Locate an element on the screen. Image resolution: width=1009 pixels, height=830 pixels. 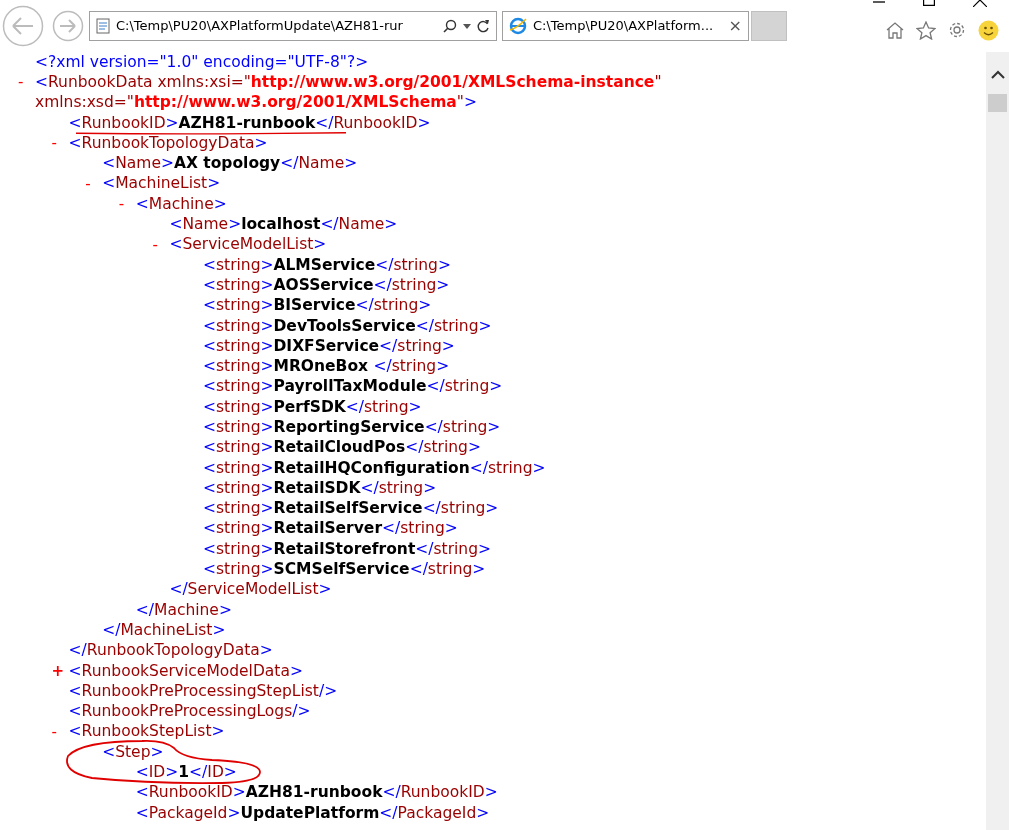
xml-line: <string>RetailCloudPos</string> is located at coordinates (342, 448).